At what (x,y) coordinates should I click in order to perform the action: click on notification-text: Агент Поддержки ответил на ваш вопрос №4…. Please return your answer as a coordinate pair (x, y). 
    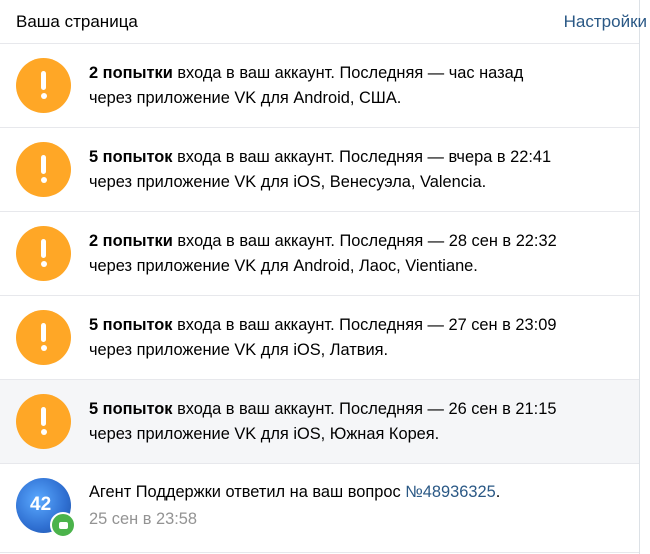
    Looking at the image, I should click on (294, 492).